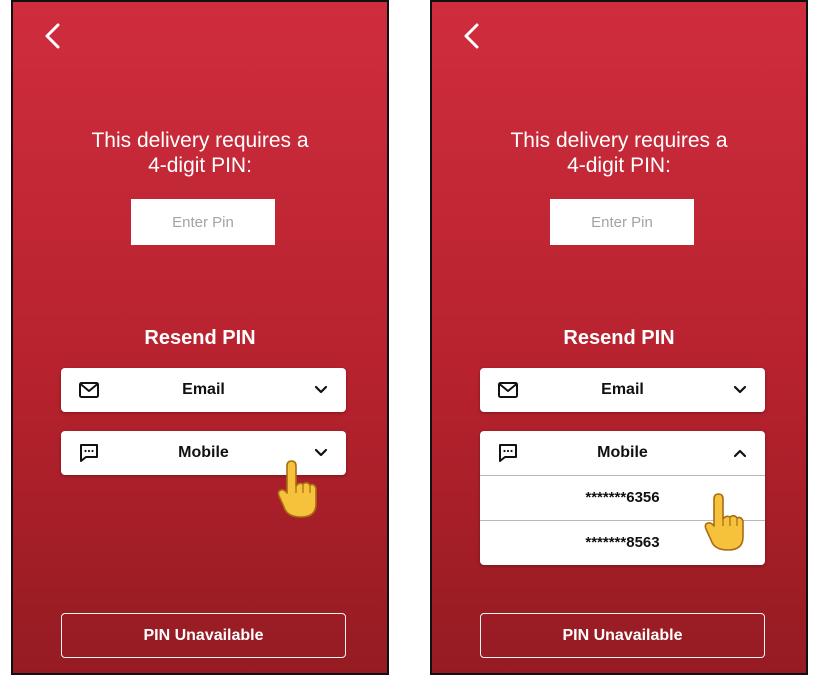 The width and height of the screenshot is (817, 677). Describe the element at coordinates (740, 453) in the screenshot. I see `chevron-up-icon` at that location.